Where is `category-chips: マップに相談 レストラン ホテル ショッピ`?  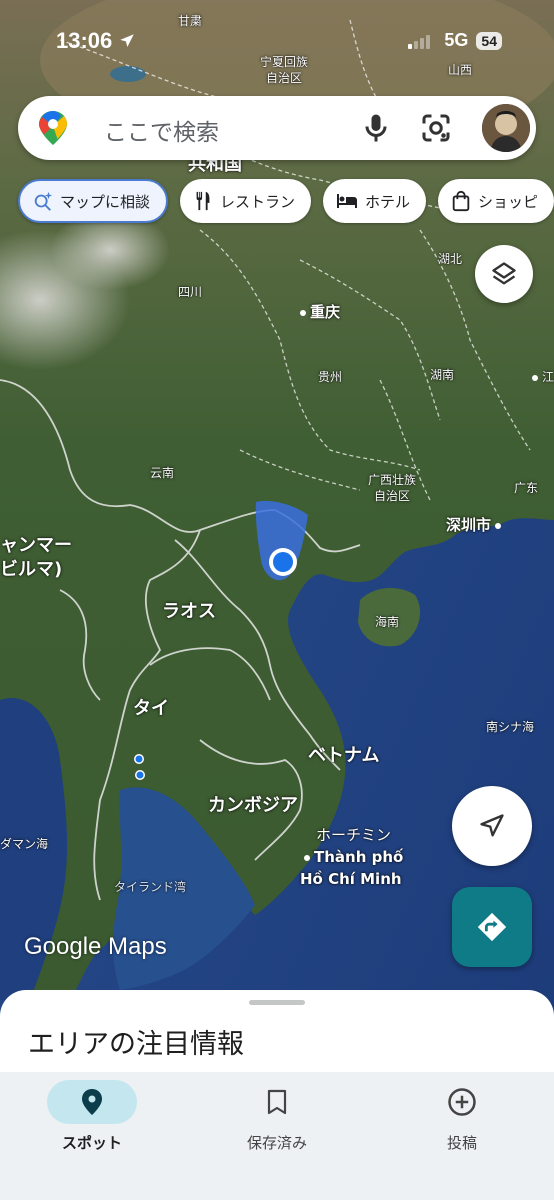
category-chips: マップに相談 レストラン ホテル ショッピ is located at coordinates (286, 201).